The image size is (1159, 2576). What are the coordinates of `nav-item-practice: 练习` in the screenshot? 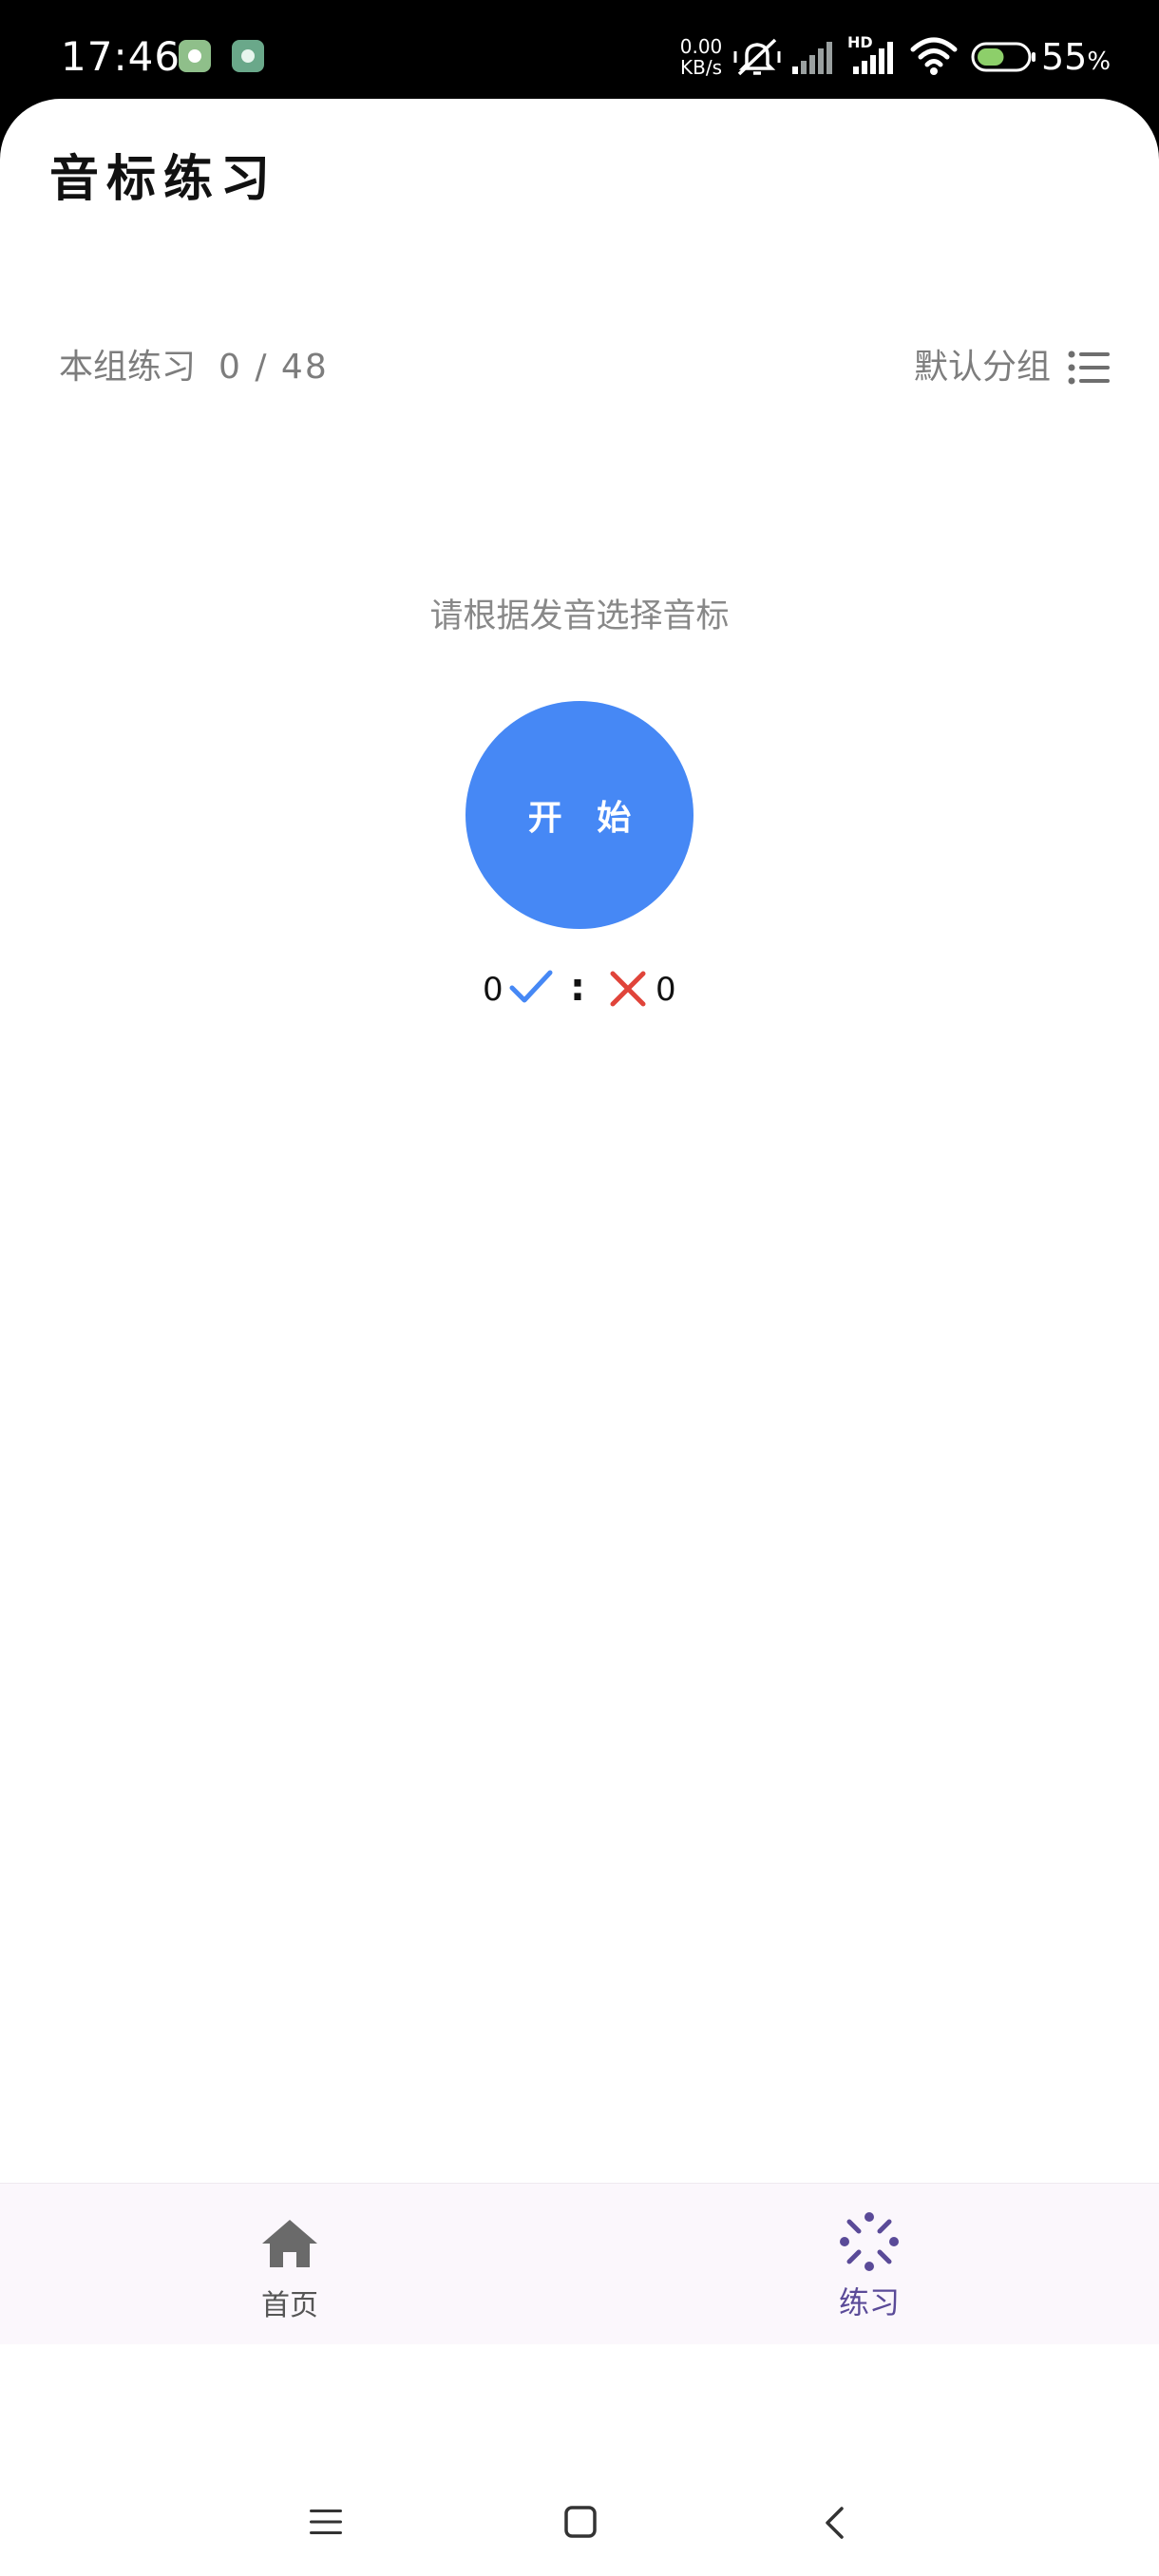 It's located at (869, 2264).